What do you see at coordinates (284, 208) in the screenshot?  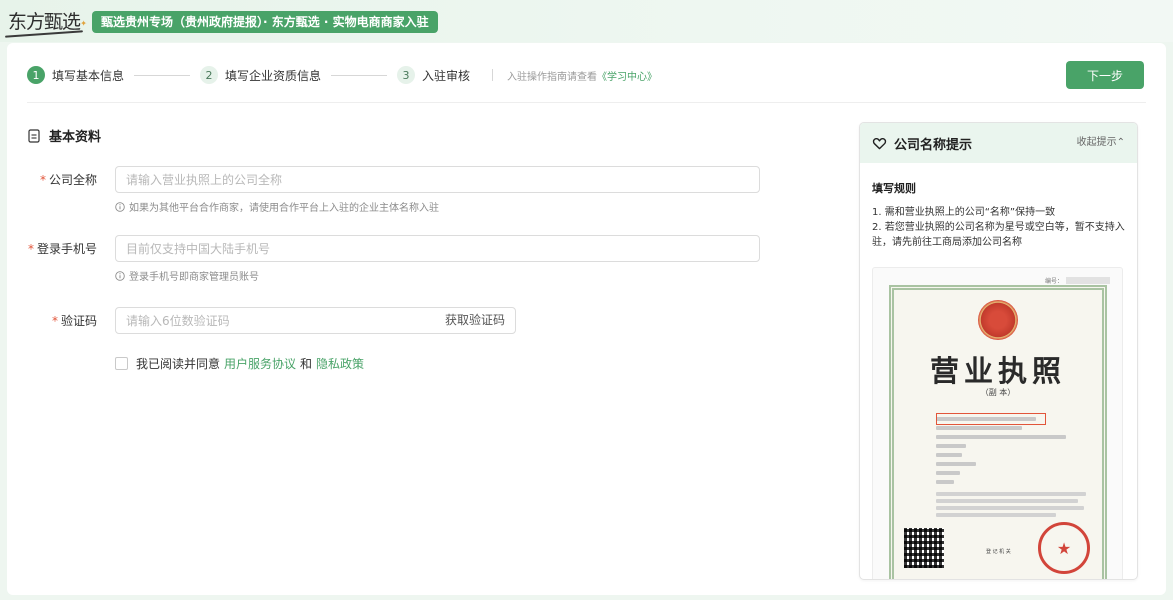 I see `hint-text: 如果为其他平台合作商家，请使用合作平台上入驻的企业主体名称入驻` at bounding box center [284, 208].